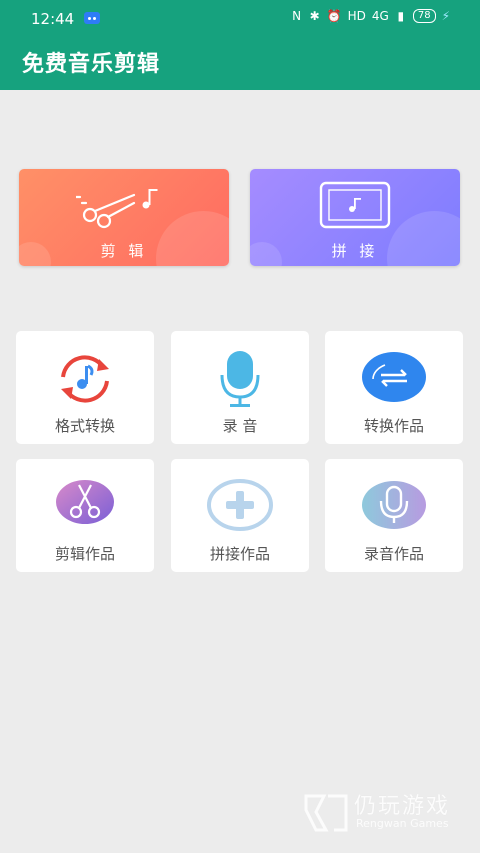 Image resolution: width=480 pixels, height=853 pixels. I want to click on status-time: 12:44, so click(53, 19).